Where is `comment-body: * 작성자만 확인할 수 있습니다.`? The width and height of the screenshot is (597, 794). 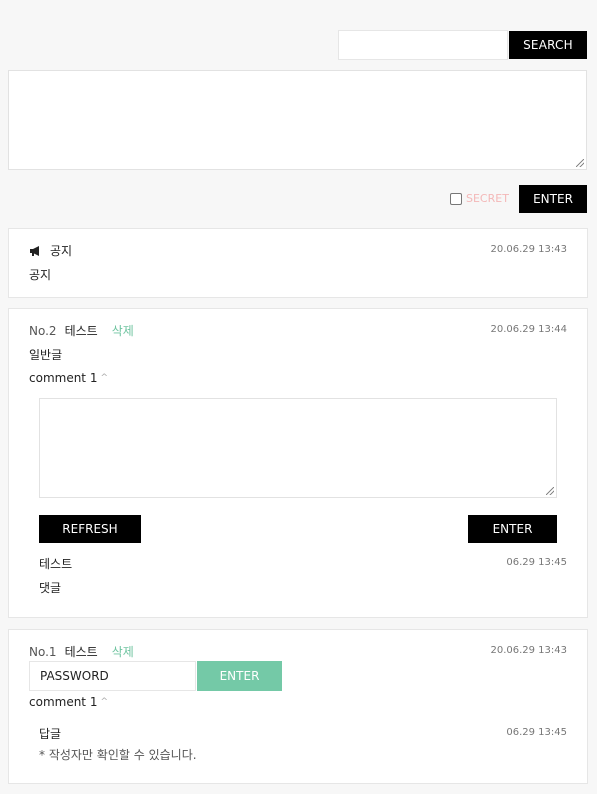
comment-body: * 작성자만 확인할 수 있습니다. is located at coordinates (118, 755).